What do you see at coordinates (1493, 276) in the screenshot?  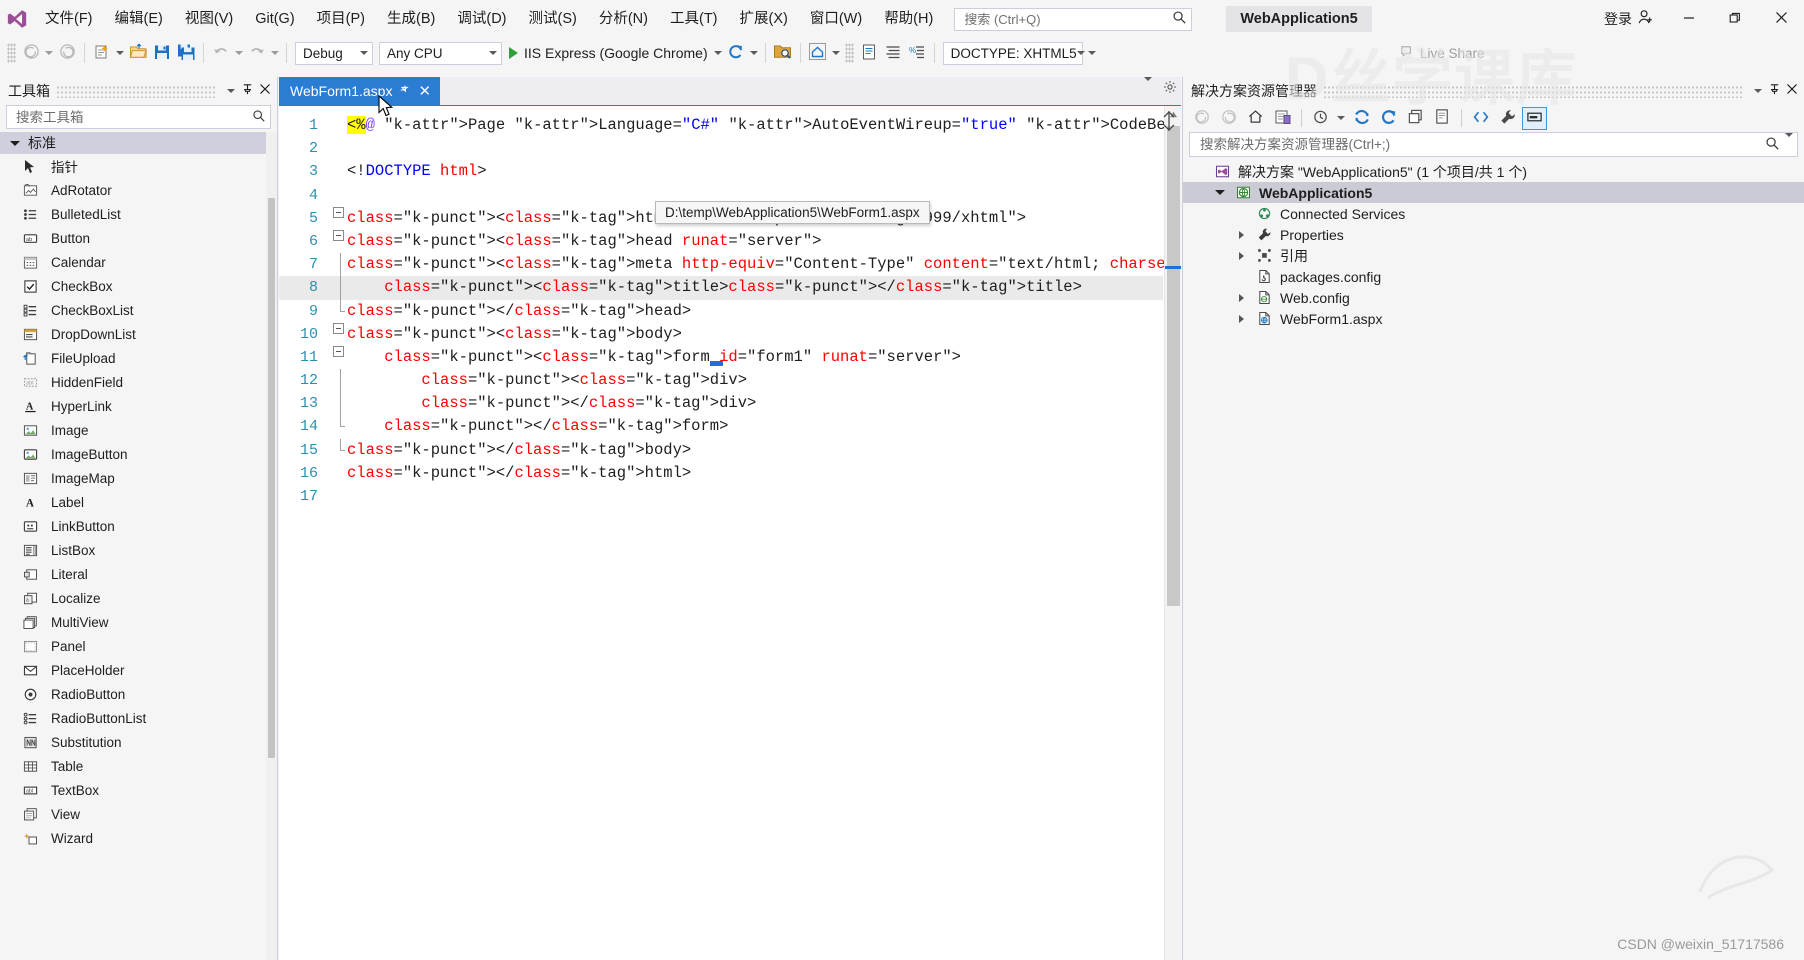 I see `solution-tree-item: packages.config` at bounding box center [1493, 276].